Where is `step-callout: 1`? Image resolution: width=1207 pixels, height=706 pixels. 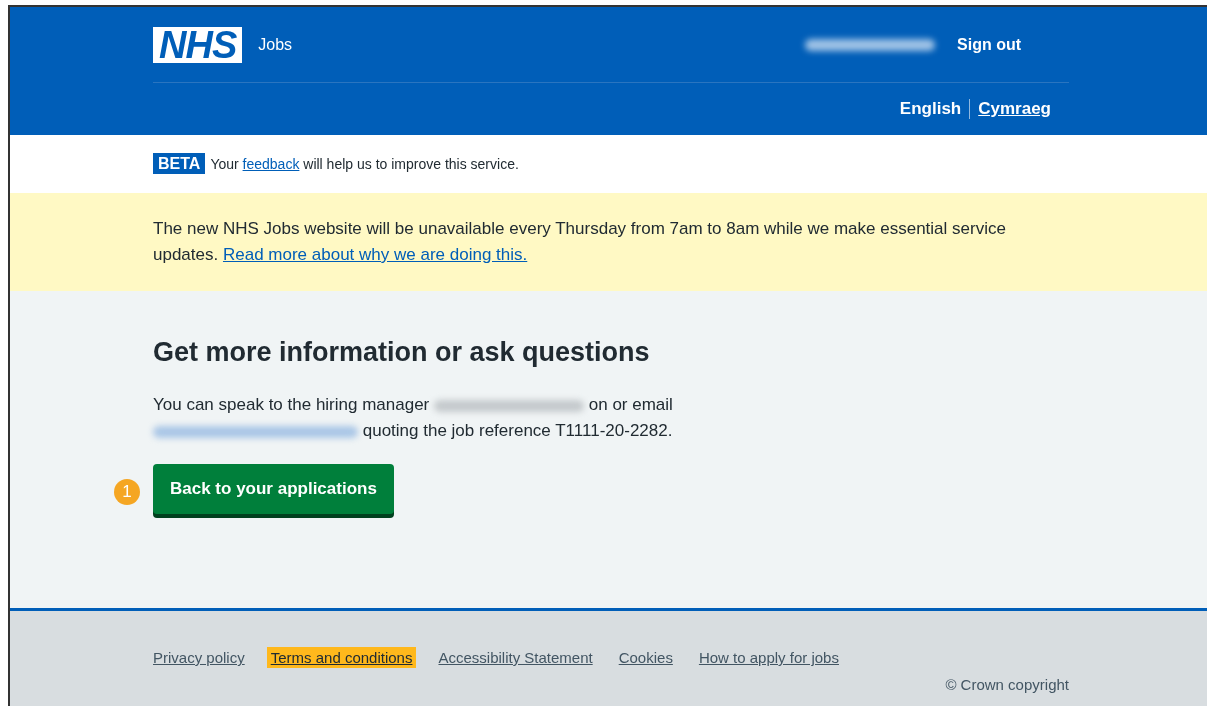
step-callout: 1 is located at coordinates (127, 492).